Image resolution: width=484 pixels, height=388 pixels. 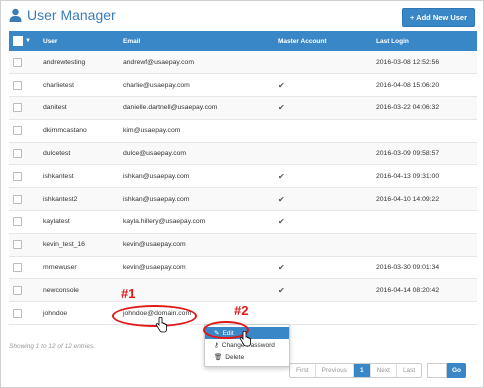 I want to click on pagination-next: Next, so click(x=384, y=370).